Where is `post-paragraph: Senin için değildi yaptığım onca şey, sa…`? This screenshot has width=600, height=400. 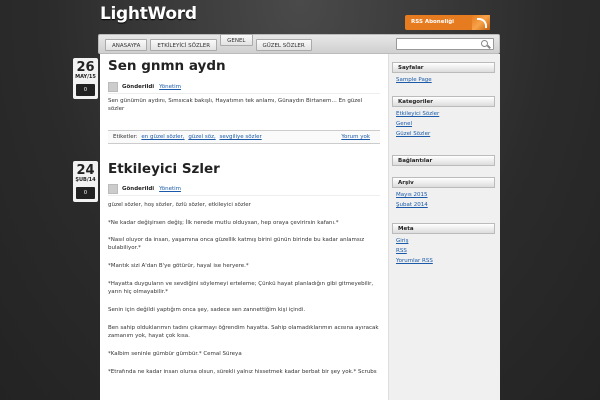
post-paragraph: Senin için değildi yaptığım onca şey, sa… is located at coordinates (207, 310).